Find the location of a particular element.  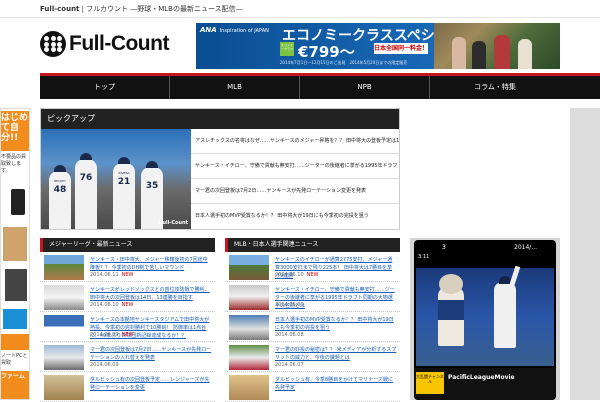

list-item-title: ダルビッシュ有の次回登板予定……レンジャーズが先発ローテーションを変更 is located at coordinates (151, 384).